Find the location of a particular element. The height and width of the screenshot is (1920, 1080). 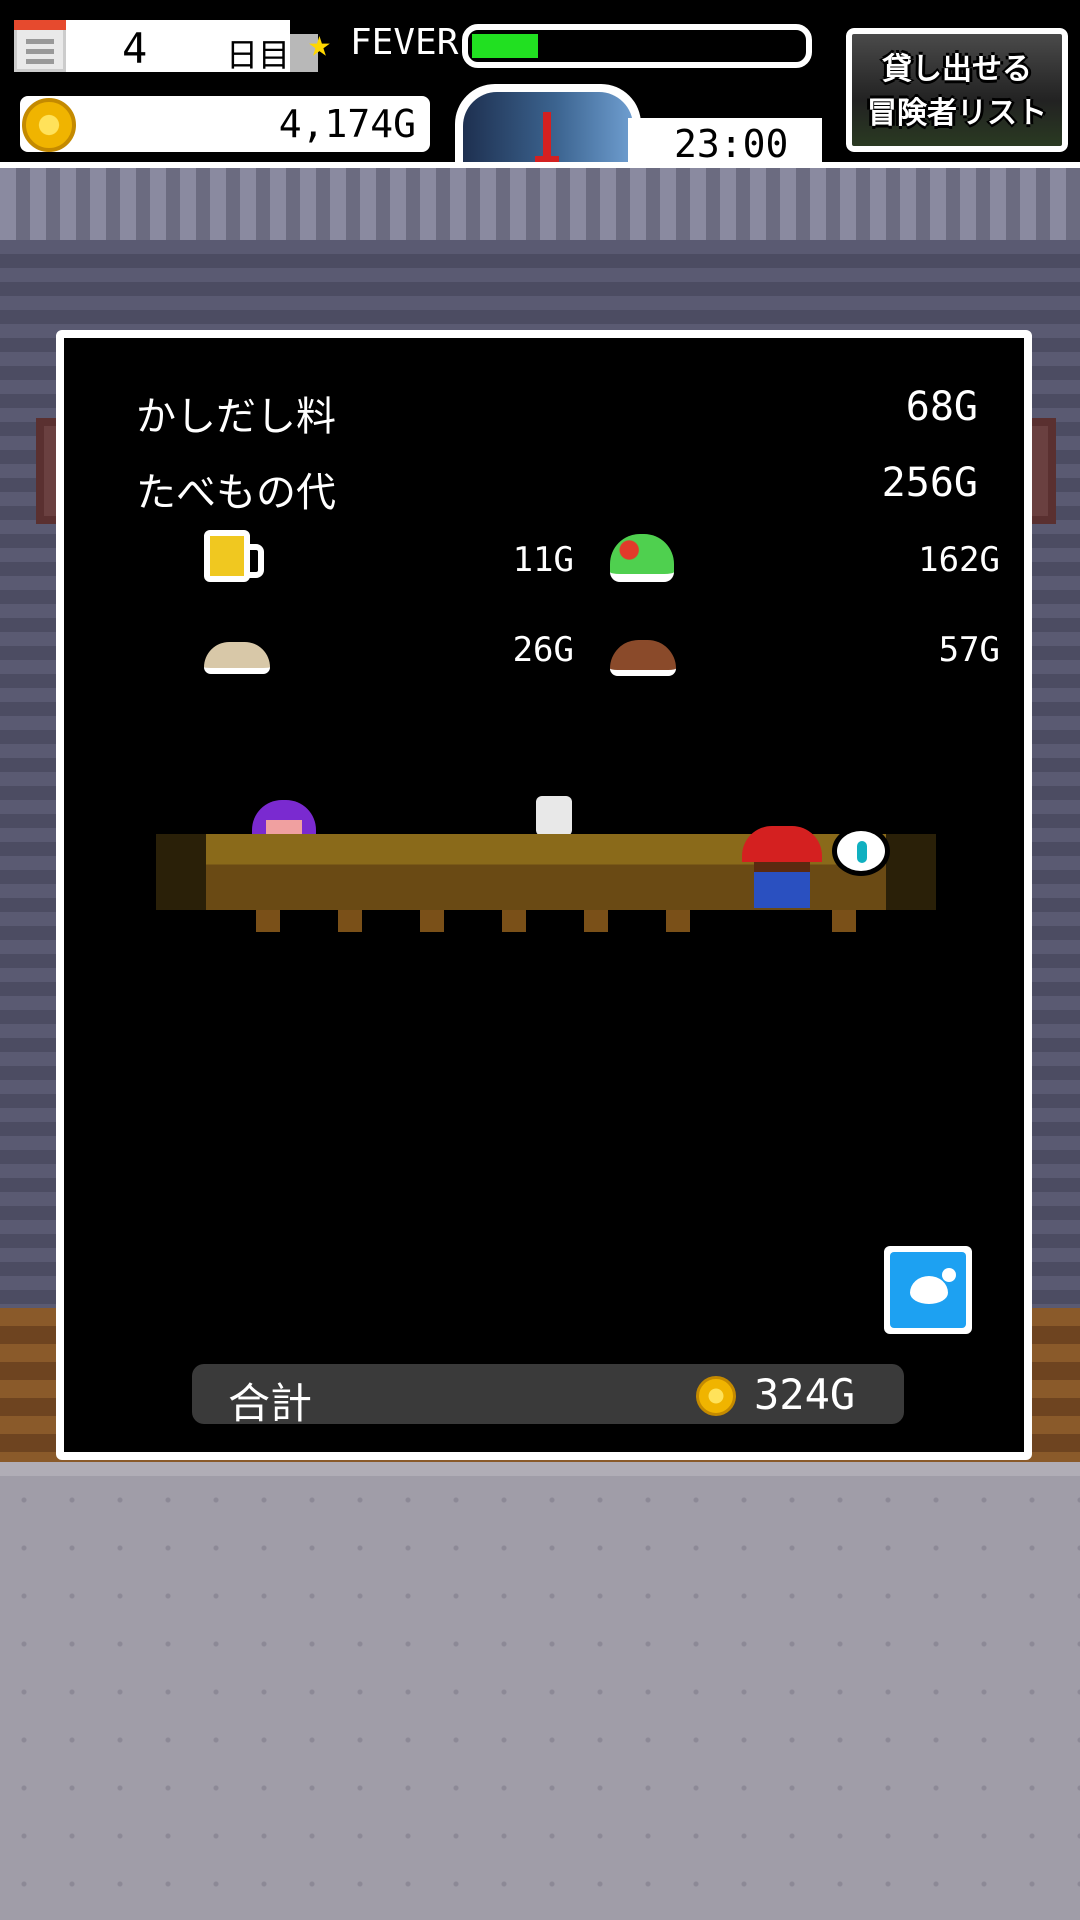

clock-time: 23:00 is located at coordinates (731, 144).